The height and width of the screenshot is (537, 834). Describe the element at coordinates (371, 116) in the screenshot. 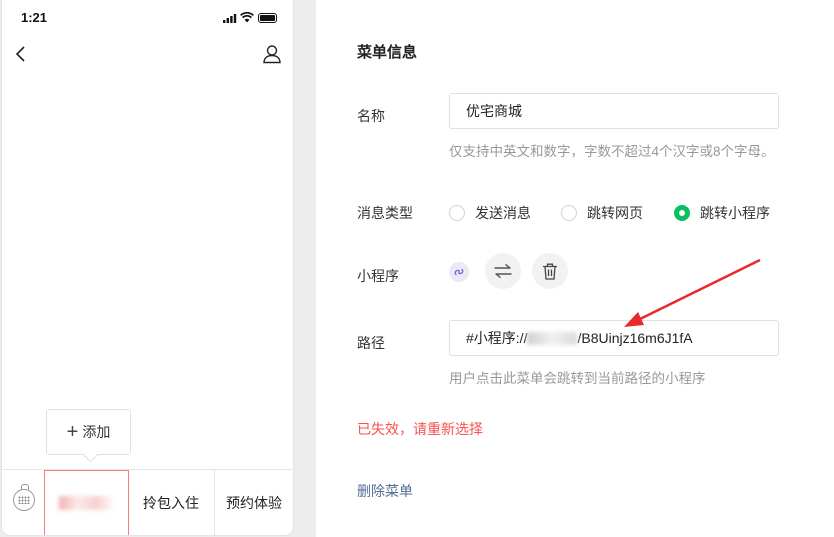

I see `name-label: 名称` at that location.